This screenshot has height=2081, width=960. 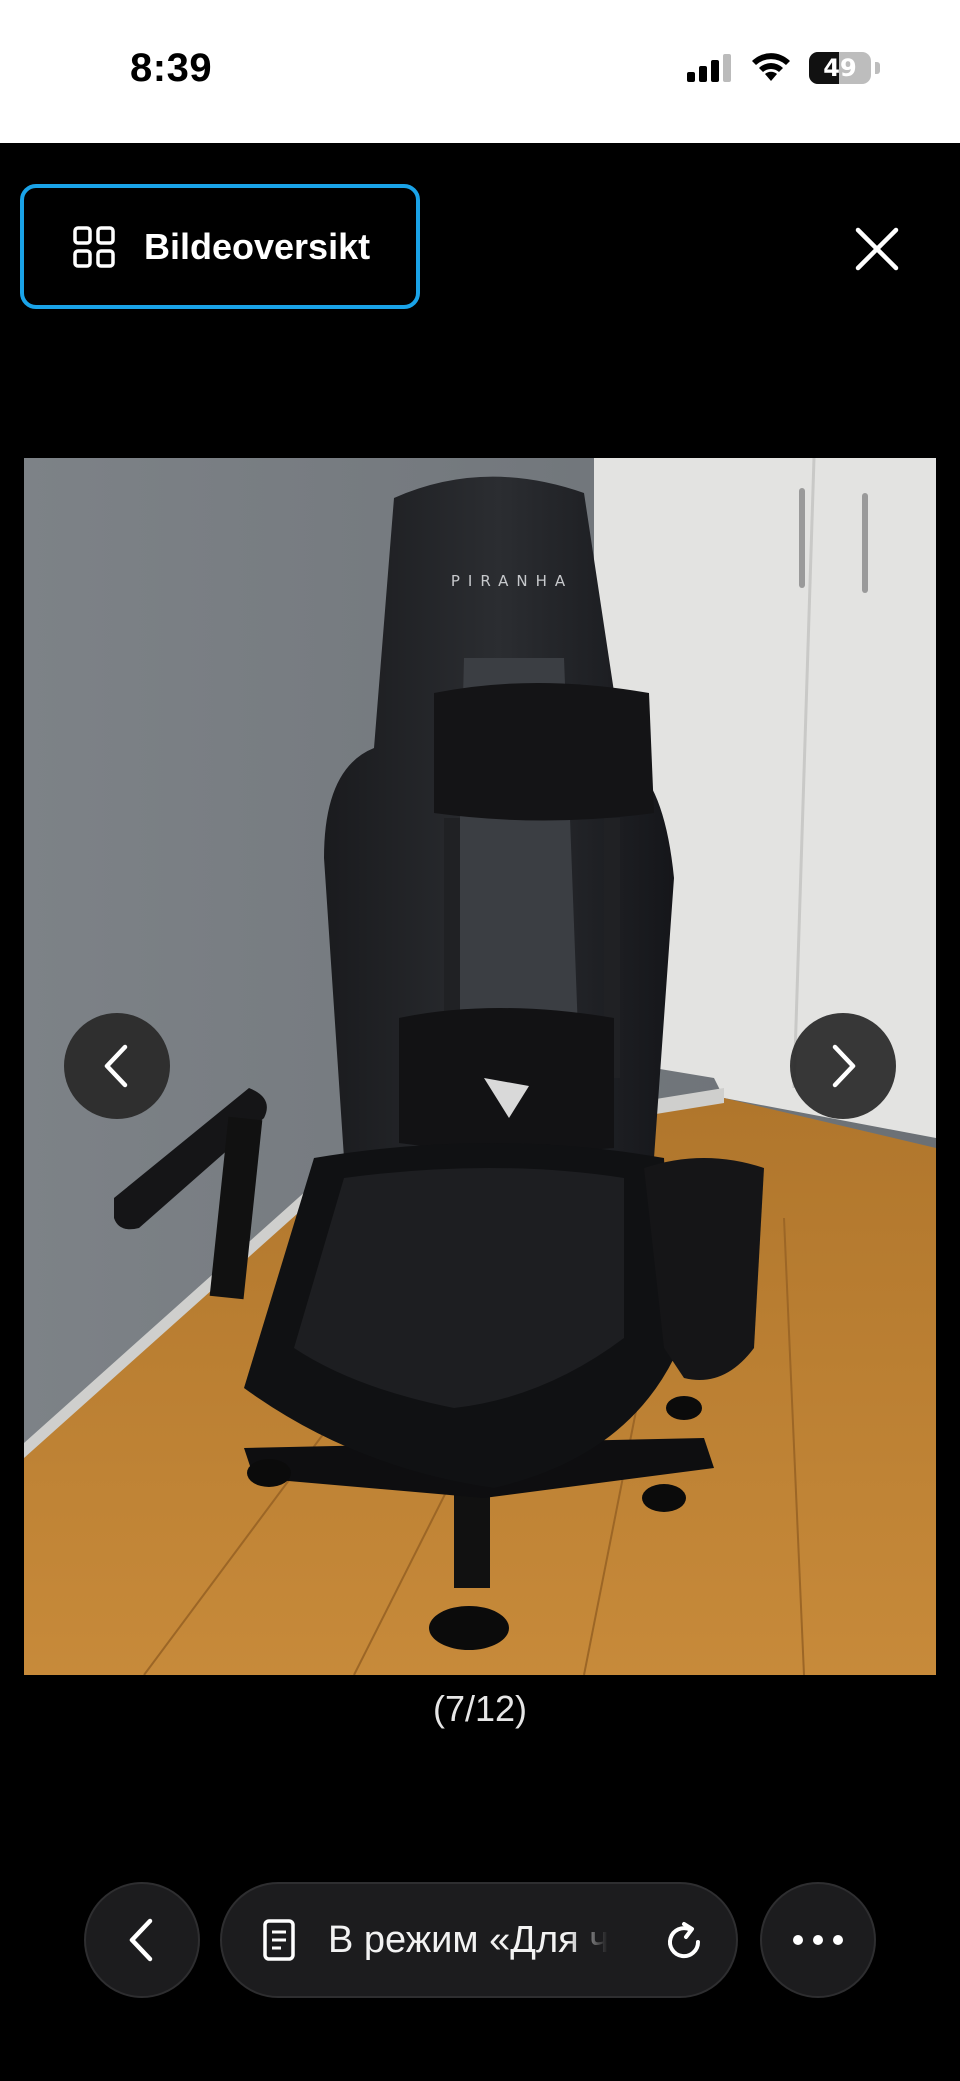 What do you see at coordinates (877, 68) in the screenshot?
I see `battery-cap` at bounding box center [877, 68].